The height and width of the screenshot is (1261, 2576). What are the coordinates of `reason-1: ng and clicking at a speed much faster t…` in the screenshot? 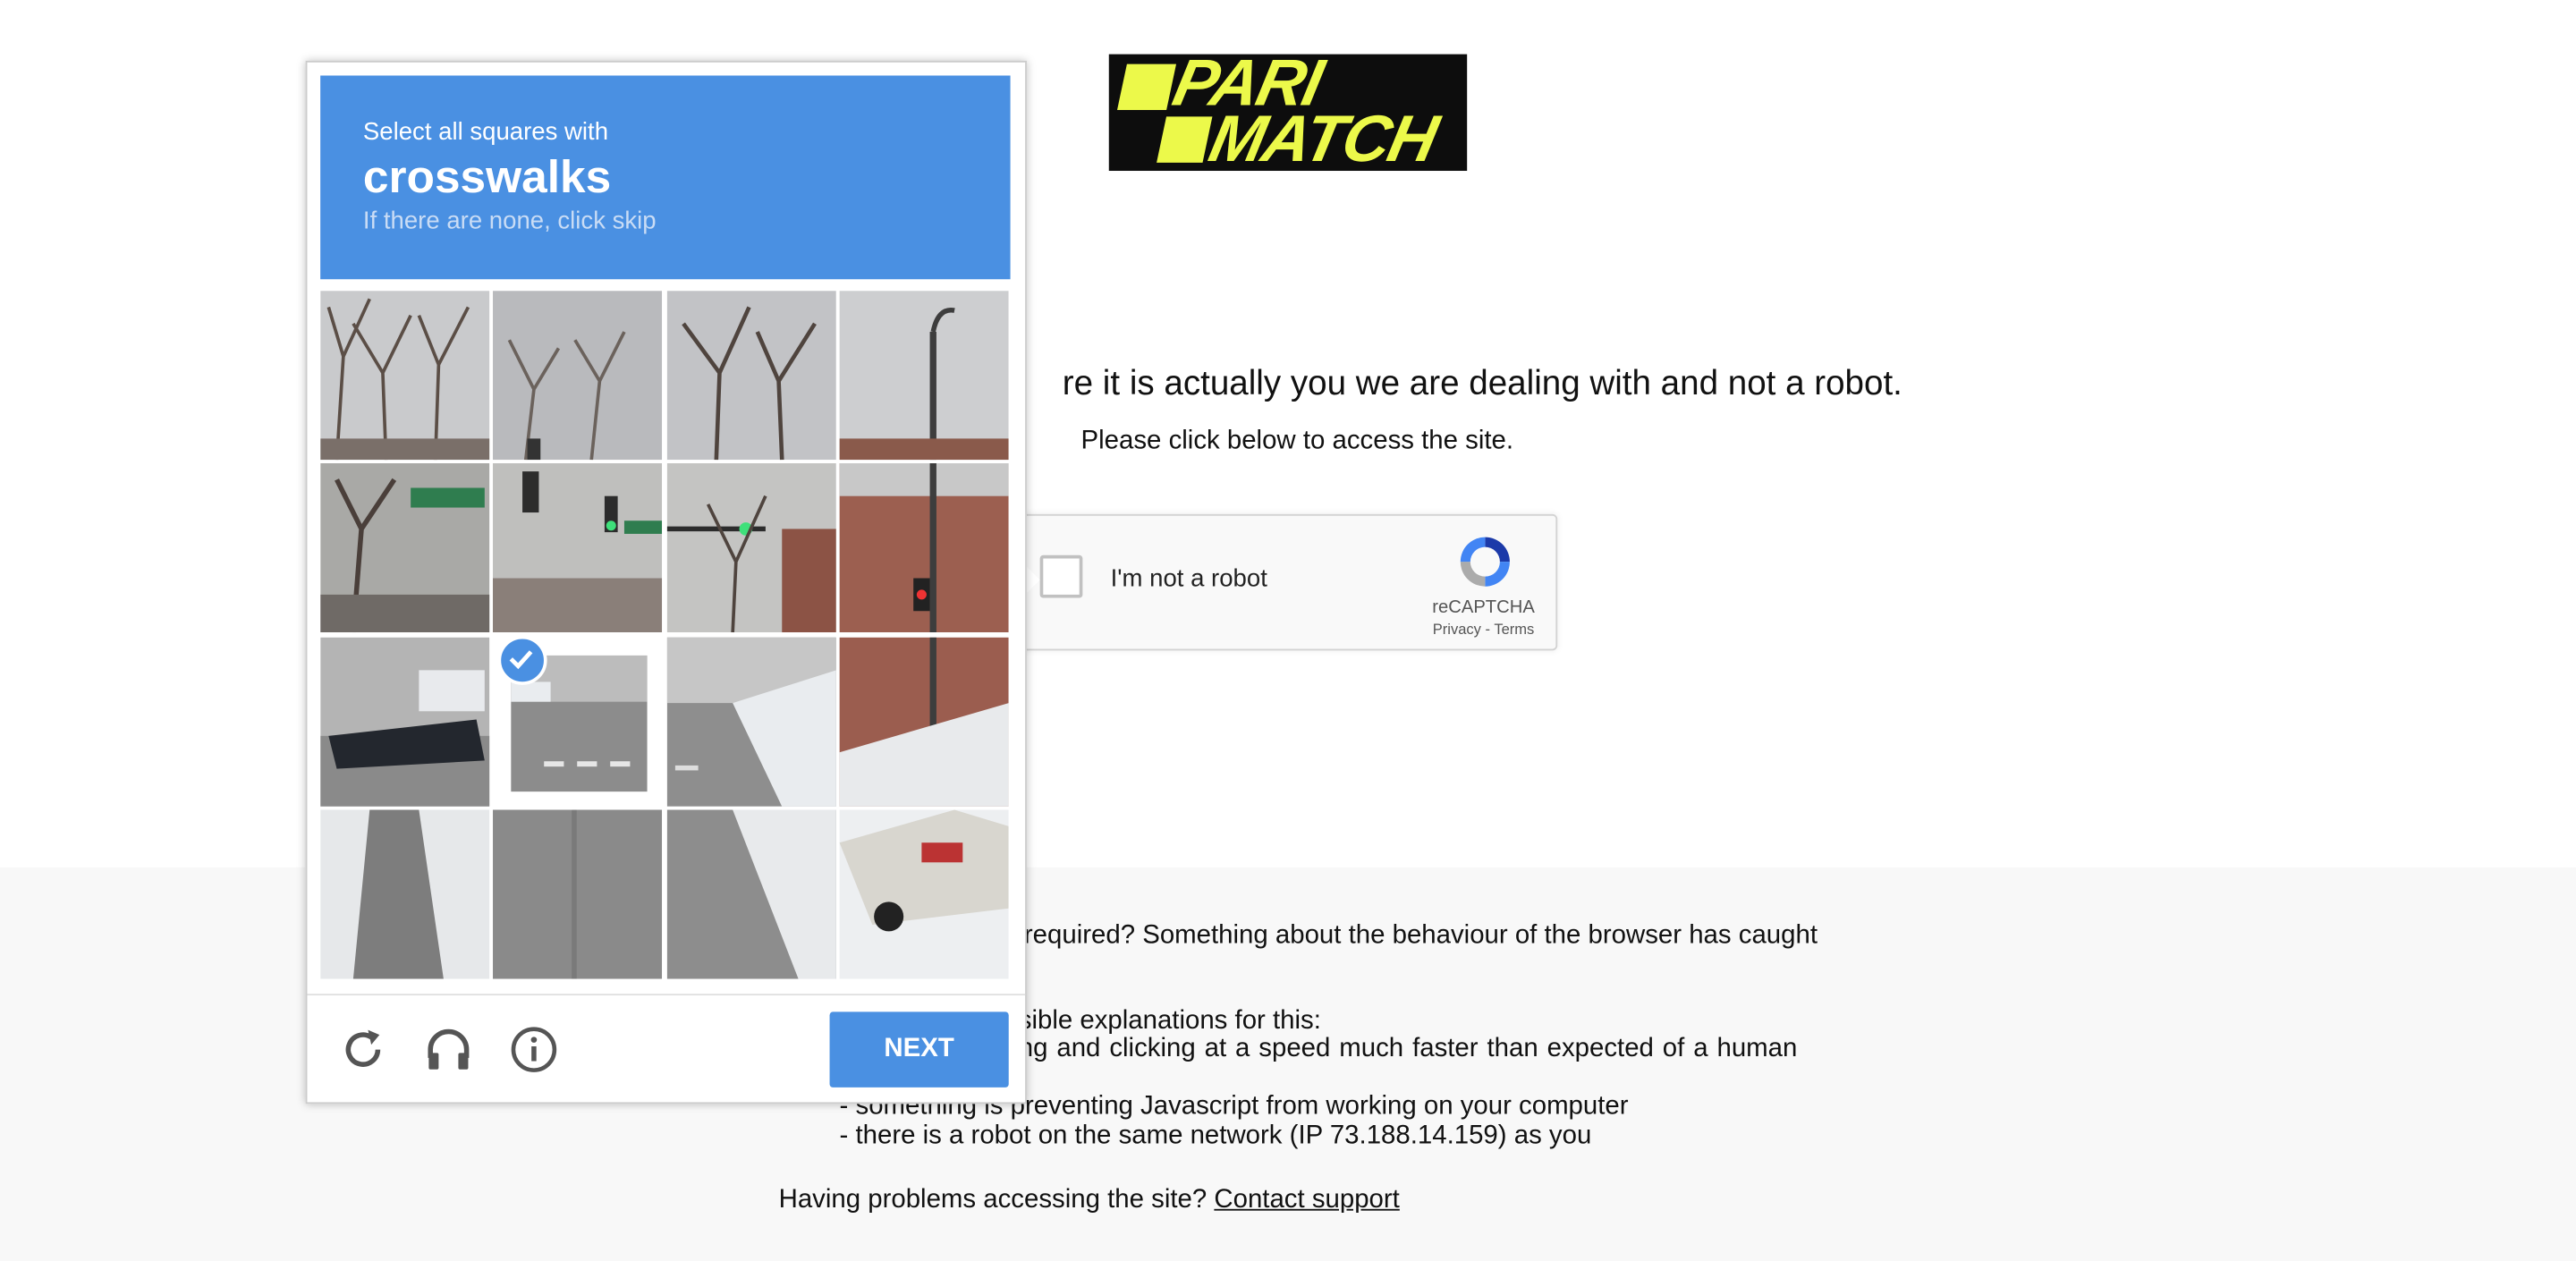 It's located at (1408, 1049).